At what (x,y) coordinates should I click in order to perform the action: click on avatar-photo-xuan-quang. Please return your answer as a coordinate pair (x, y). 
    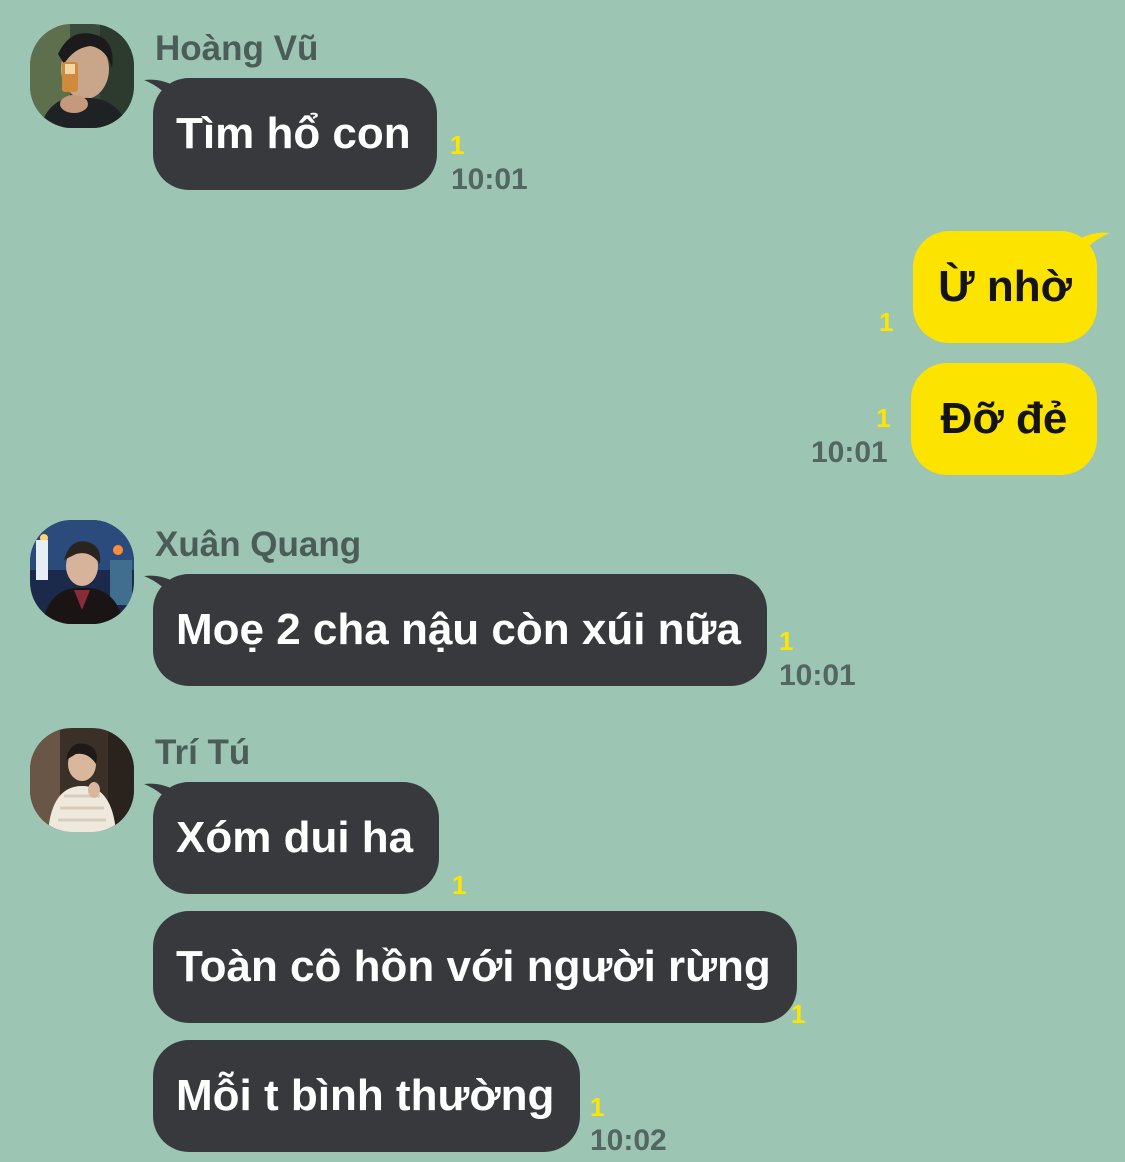
    Looking at the image, I should click on (82, 572).